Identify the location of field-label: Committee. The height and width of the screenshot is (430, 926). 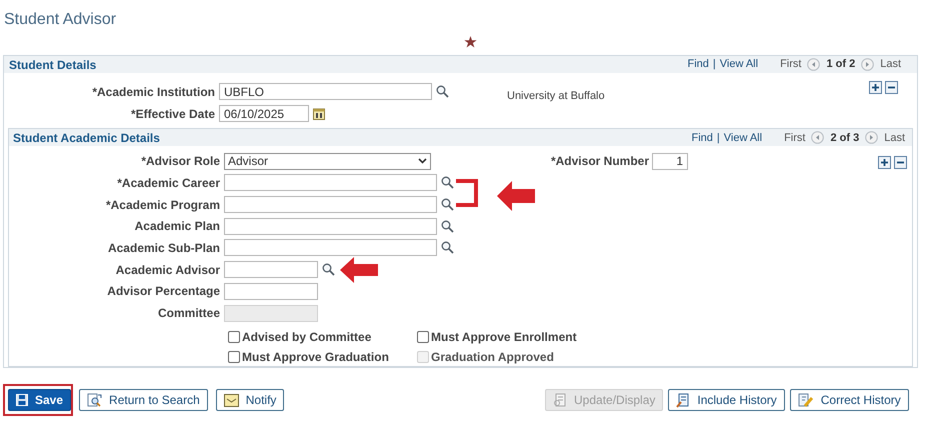
(188, 313).